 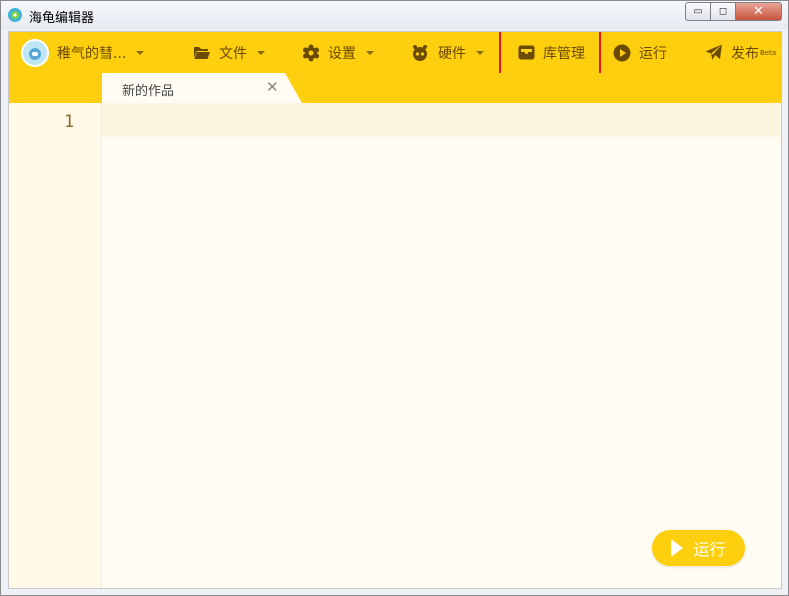 I want to click on close-icon: ✕, so click(x=758, y=11).